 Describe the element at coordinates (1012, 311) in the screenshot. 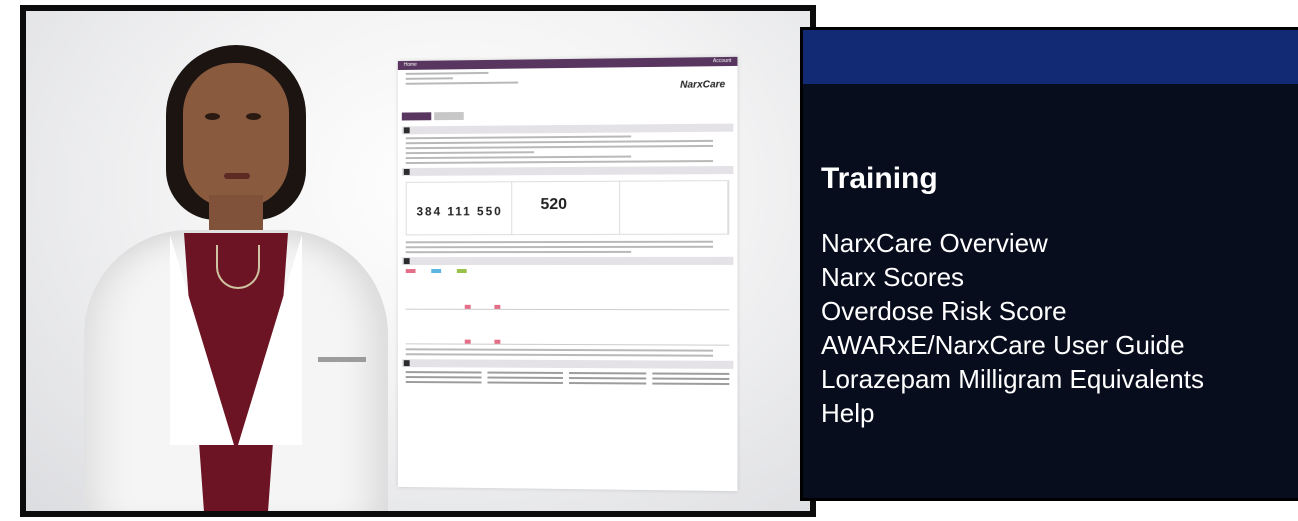

I see `menu-item-overdose-risk-score: Overdose Risk Score` at that location.